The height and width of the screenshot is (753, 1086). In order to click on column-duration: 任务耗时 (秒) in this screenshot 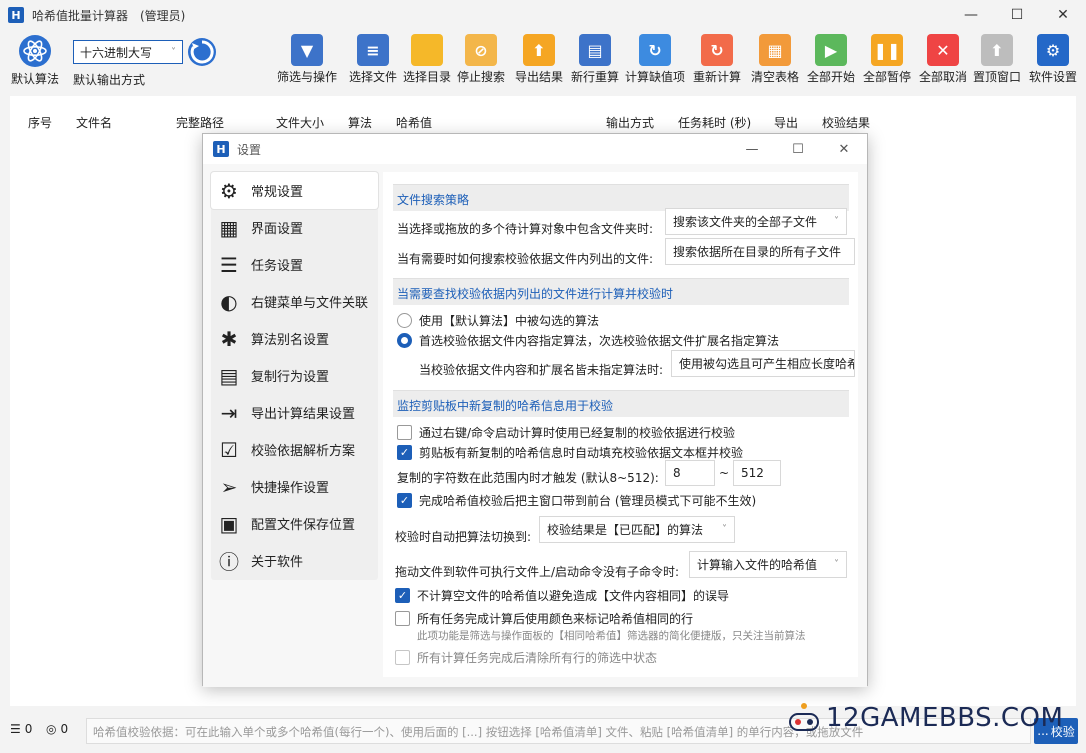, I will do `click(714, 122)`.